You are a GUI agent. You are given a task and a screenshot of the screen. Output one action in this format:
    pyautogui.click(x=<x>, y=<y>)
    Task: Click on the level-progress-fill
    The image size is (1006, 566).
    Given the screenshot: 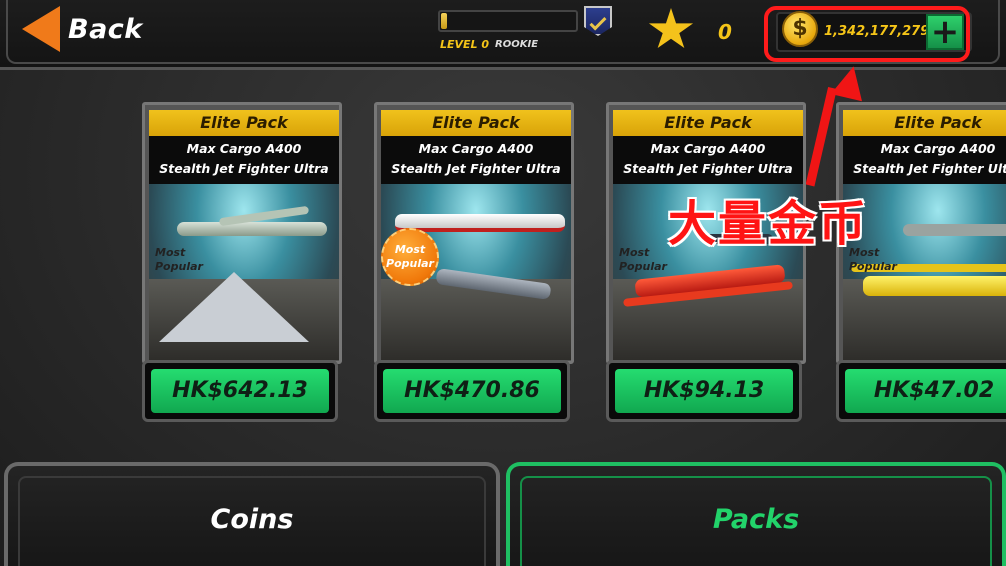 What is the action you would take?
    pyautogui.click(x=444, y=21)
    